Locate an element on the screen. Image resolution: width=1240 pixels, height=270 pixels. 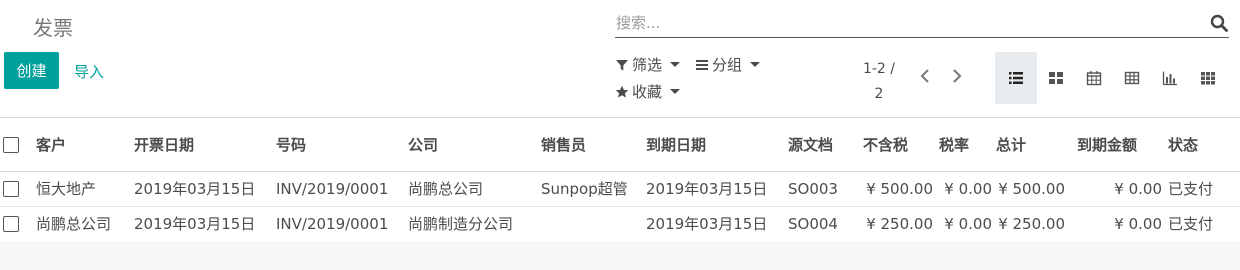
column-header-salesperson: 销售员 is located at coordinates (593, 145).